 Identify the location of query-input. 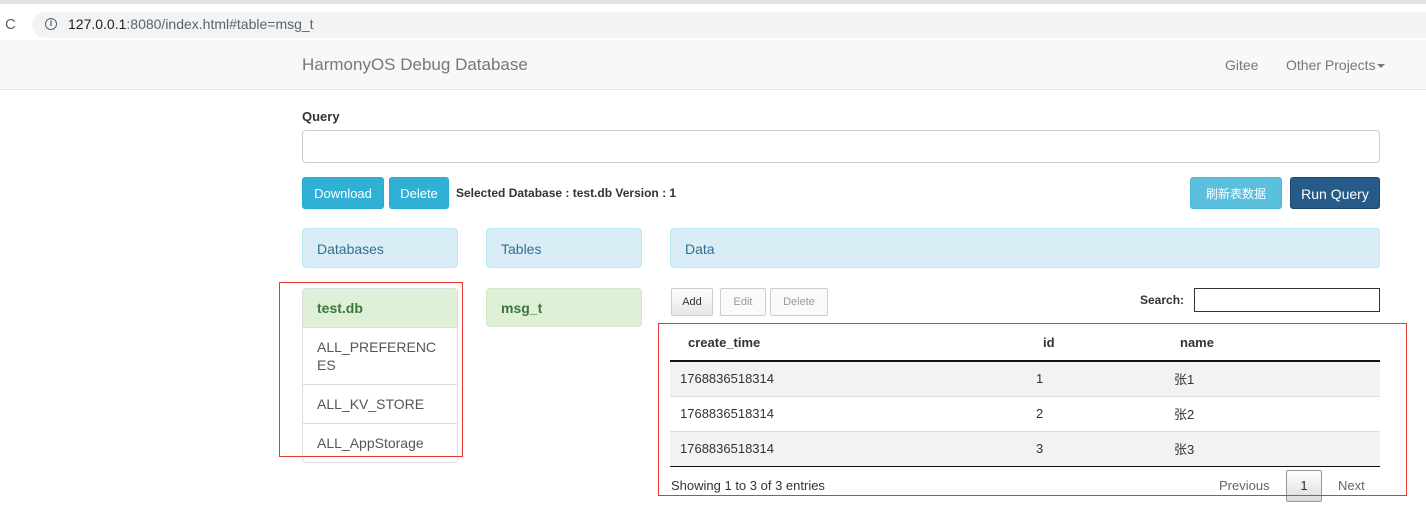
(841, 146).